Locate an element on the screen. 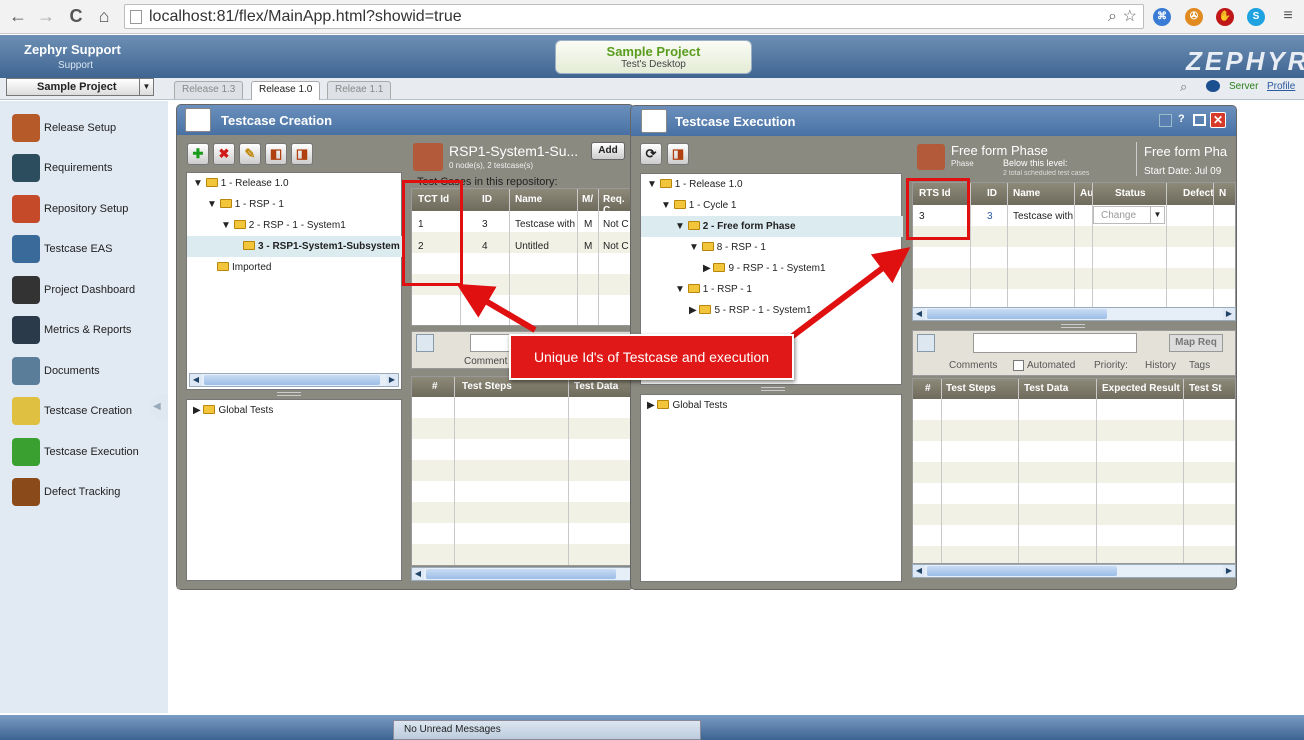  tree-node-phase: ▼ 2 - Free form Phase is located at coordinates (772, 226).